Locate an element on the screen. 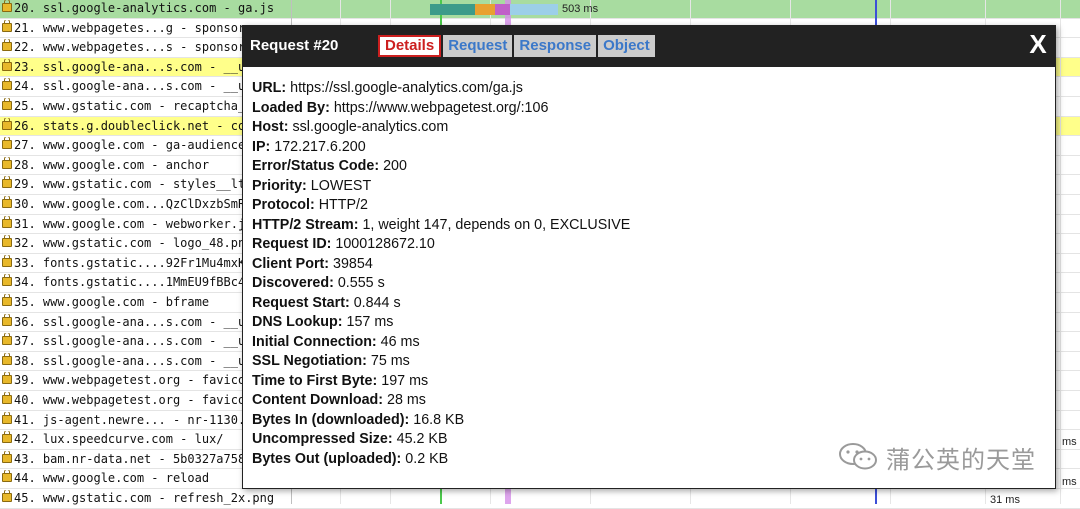 This screenshot has height=509, width=1080. request-bar-connect is located at coordinates (485, 9).